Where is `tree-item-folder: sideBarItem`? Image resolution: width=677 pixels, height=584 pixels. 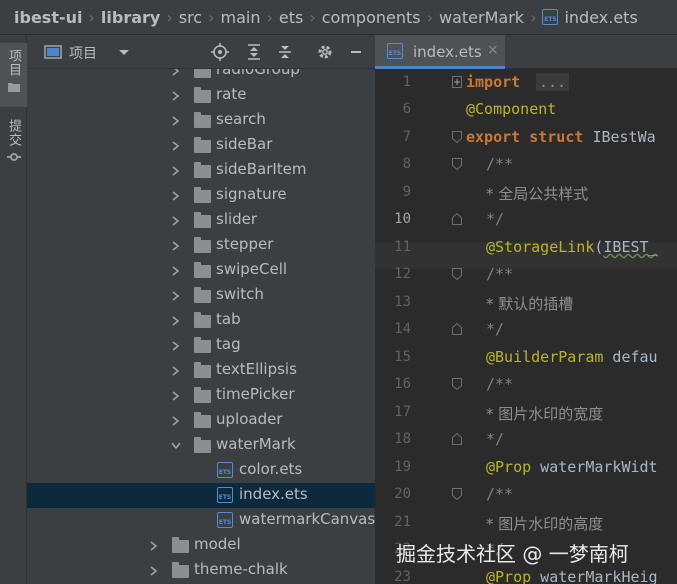 tree-item-folder: sideBarItem is located at coordinates (201, 170).